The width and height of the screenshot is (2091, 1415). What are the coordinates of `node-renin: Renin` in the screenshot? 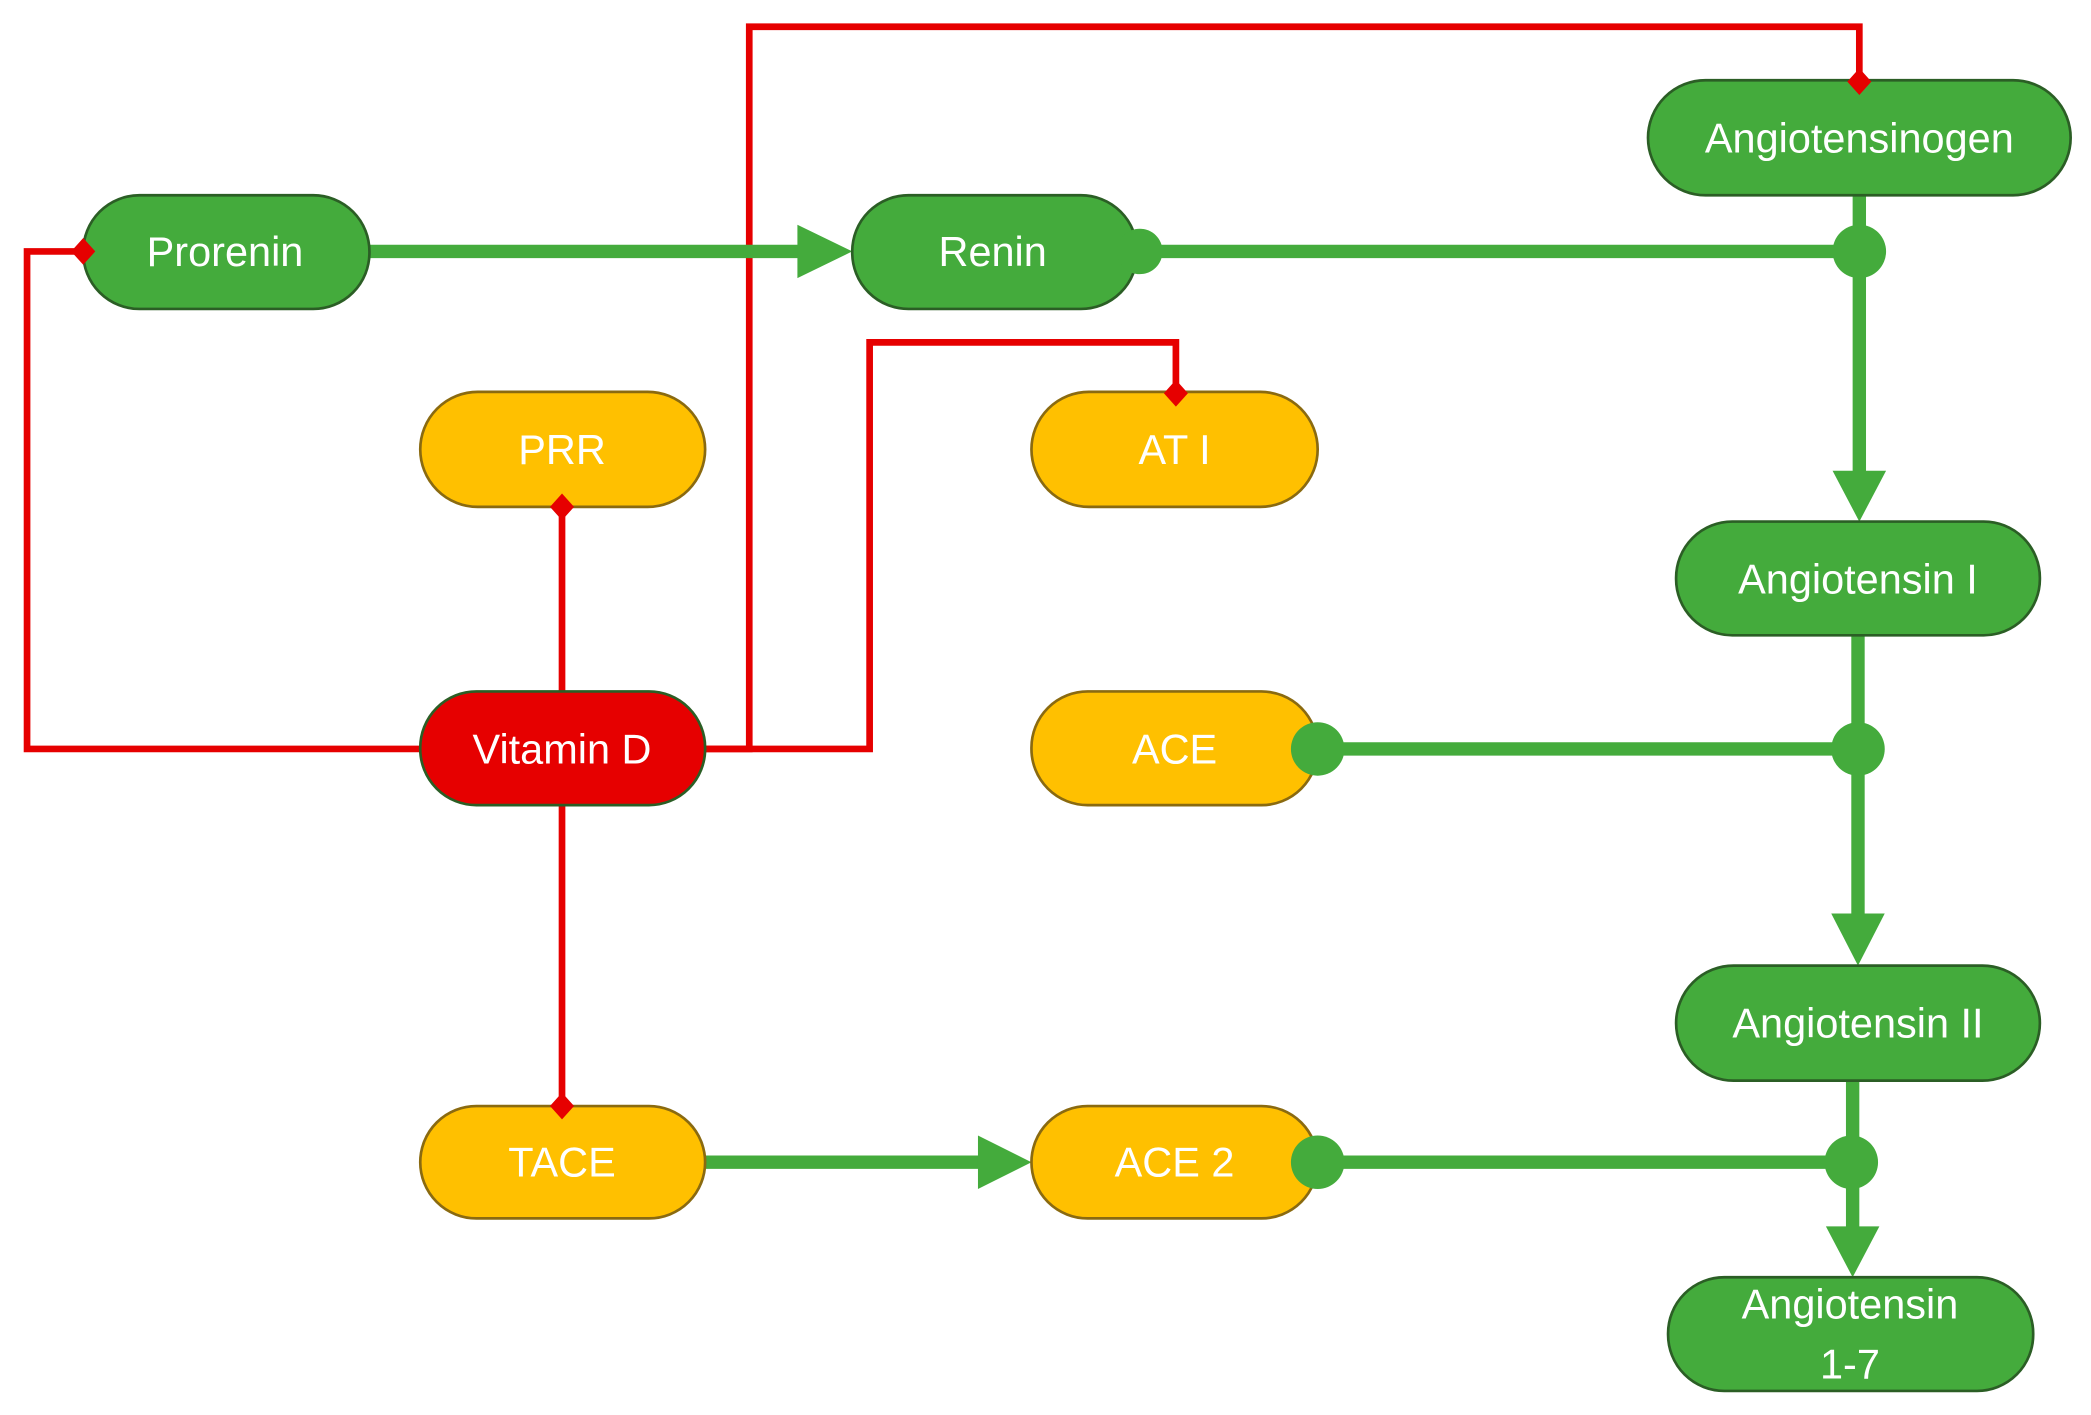 It's located at (994, 252).